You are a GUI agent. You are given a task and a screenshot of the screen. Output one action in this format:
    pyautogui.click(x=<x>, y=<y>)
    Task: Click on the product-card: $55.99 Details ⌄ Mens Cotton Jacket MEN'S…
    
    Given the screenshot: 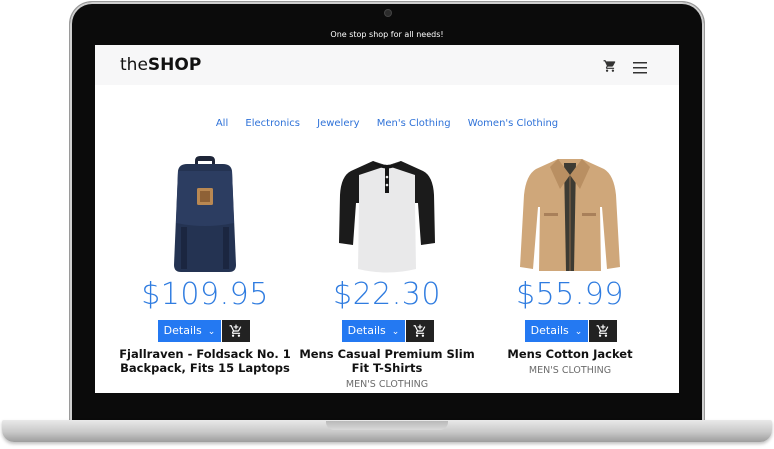 What is the action you would take?
    pyautogui.click(x=570, y=265)
    